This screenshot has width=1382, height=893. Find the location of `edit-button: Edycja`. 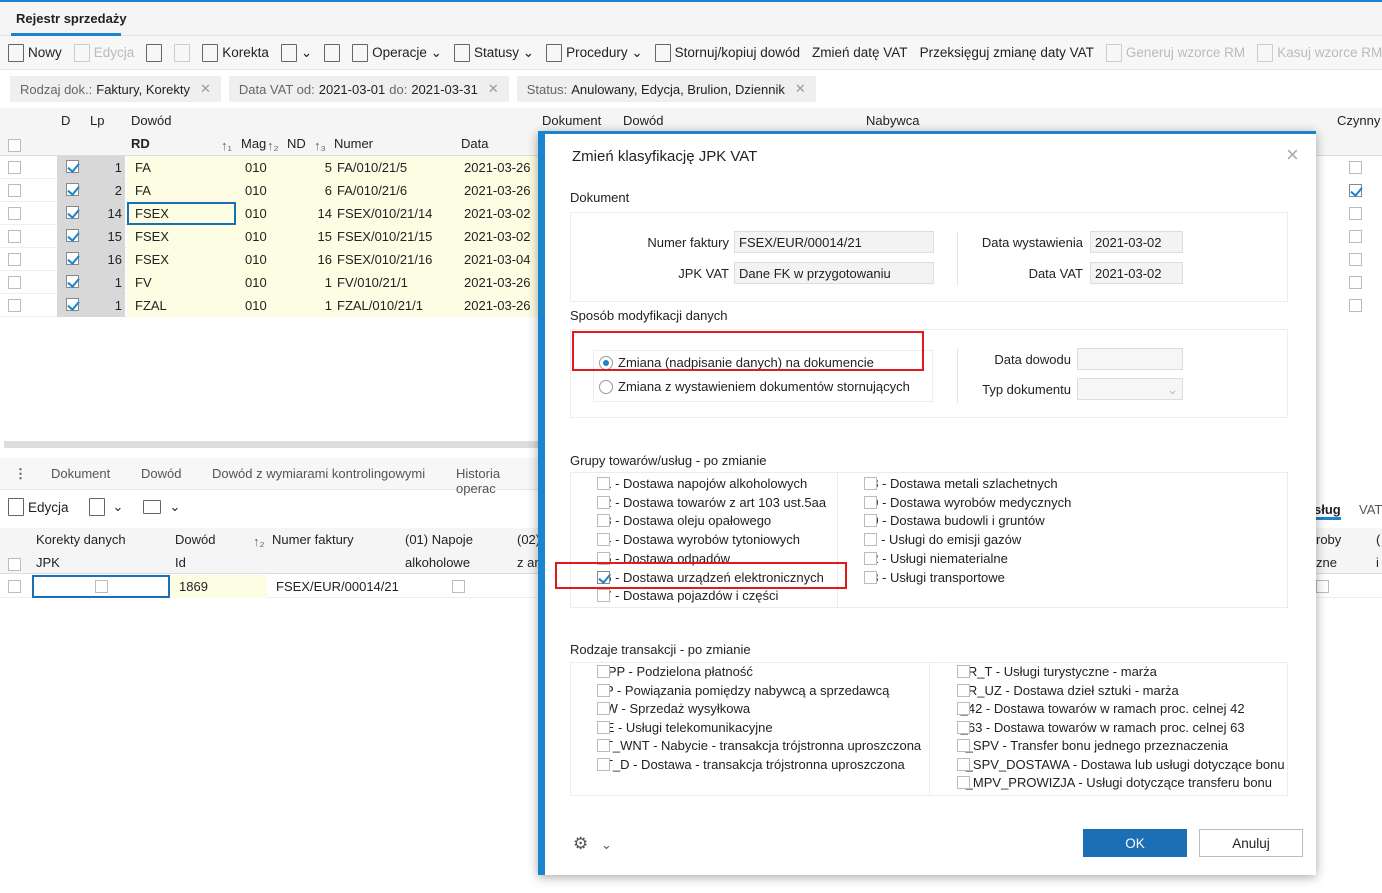

edit-button: Edycja is located at coordinates (38, 507).